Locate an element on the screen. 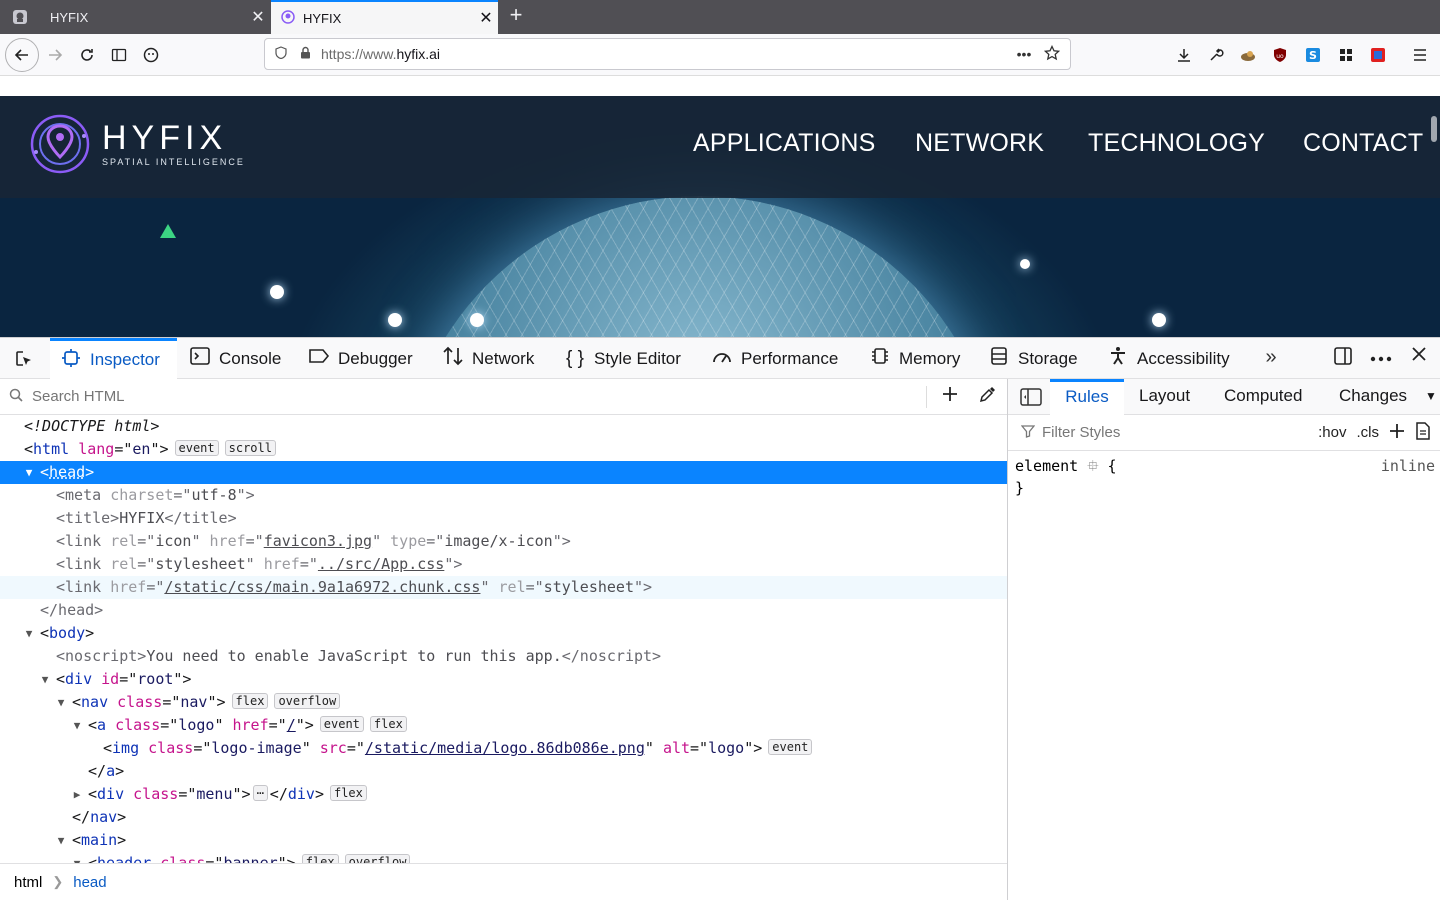  forward-button is located at coordinates (55, 55).